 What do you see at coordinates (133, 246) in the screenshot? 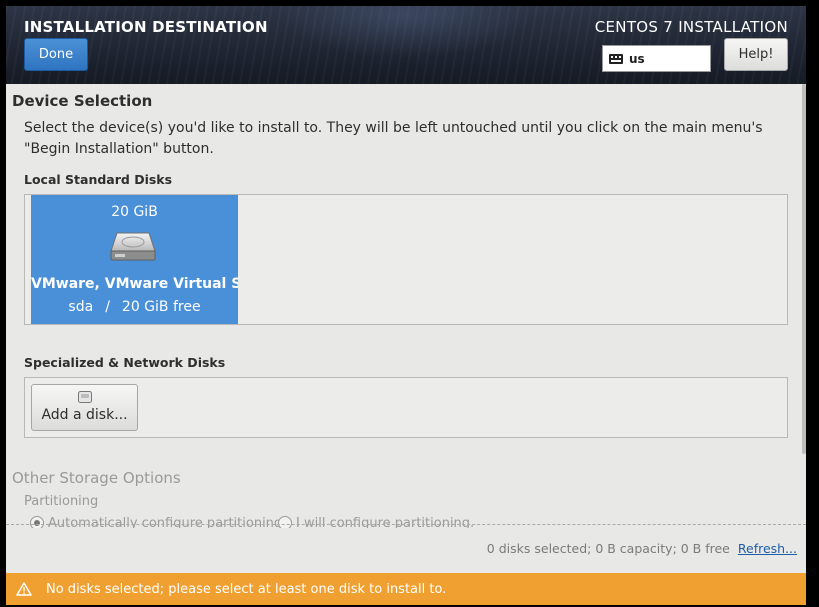
I see `hard-disk-icon` at bounding box center [133, 246].